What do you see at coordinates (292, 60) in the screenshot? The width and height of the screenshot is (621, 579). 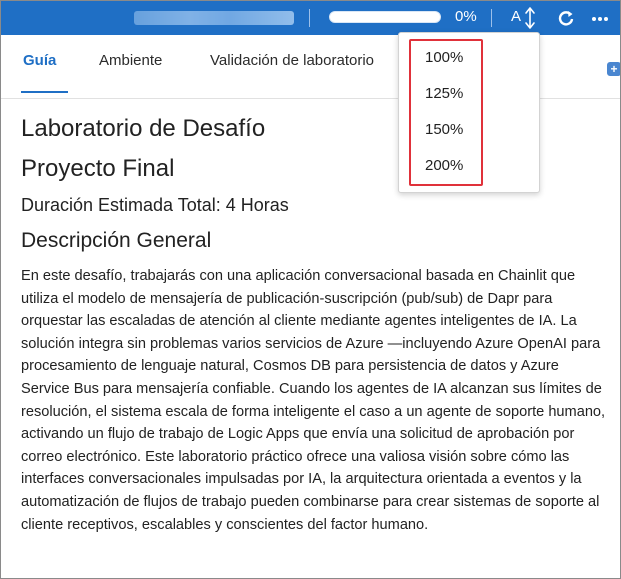 I see `tab-validacion-laboratorio: Validación de laboratorio` at bounding box center [292, 60].